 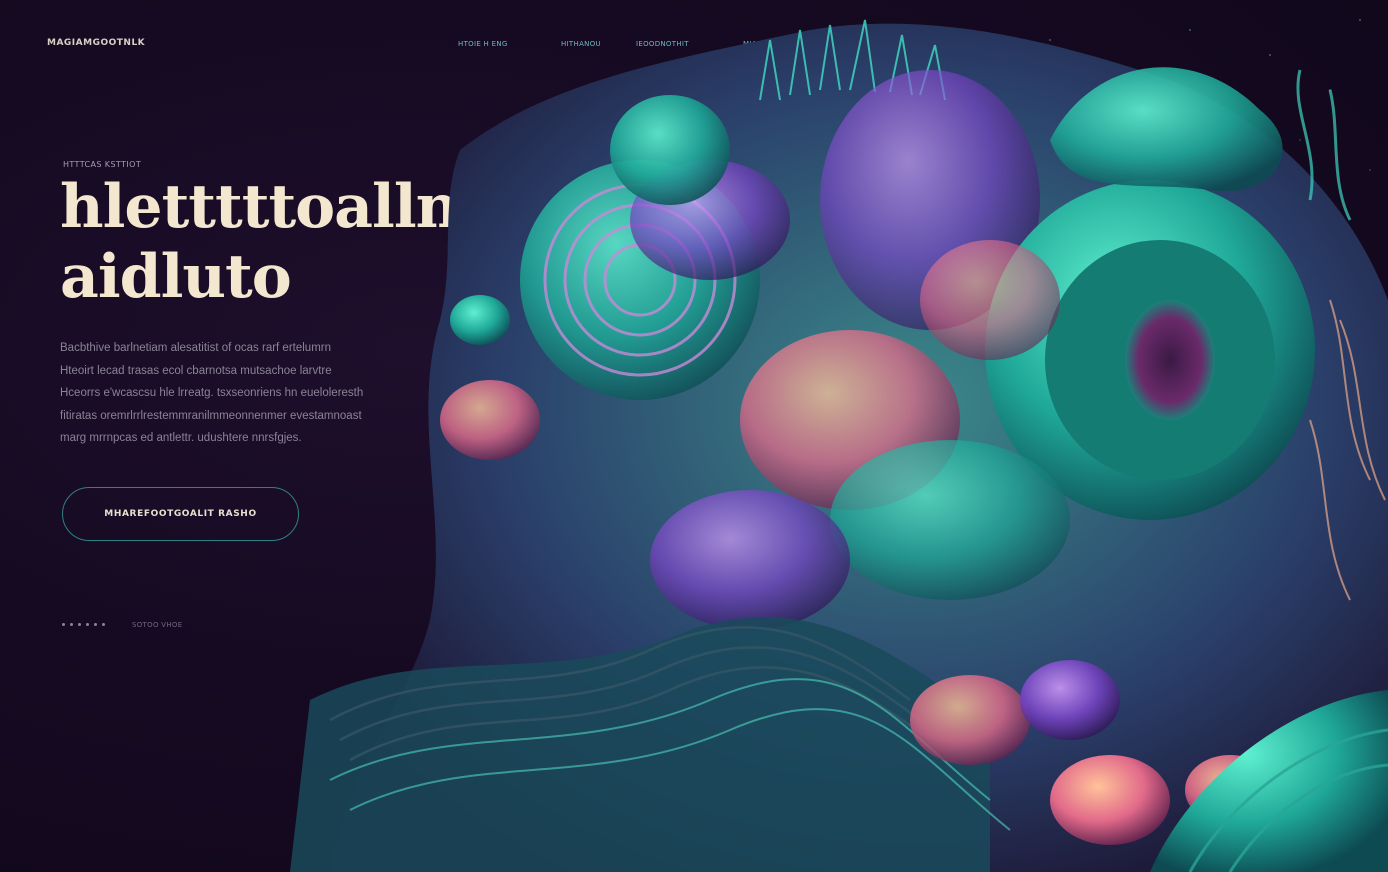 What do you see at coordinates (180, 514) in the screenshot?
I see `hero-cta-button: MHAREFOOTGOALIT RASHO` at bounding box center [180, 514].